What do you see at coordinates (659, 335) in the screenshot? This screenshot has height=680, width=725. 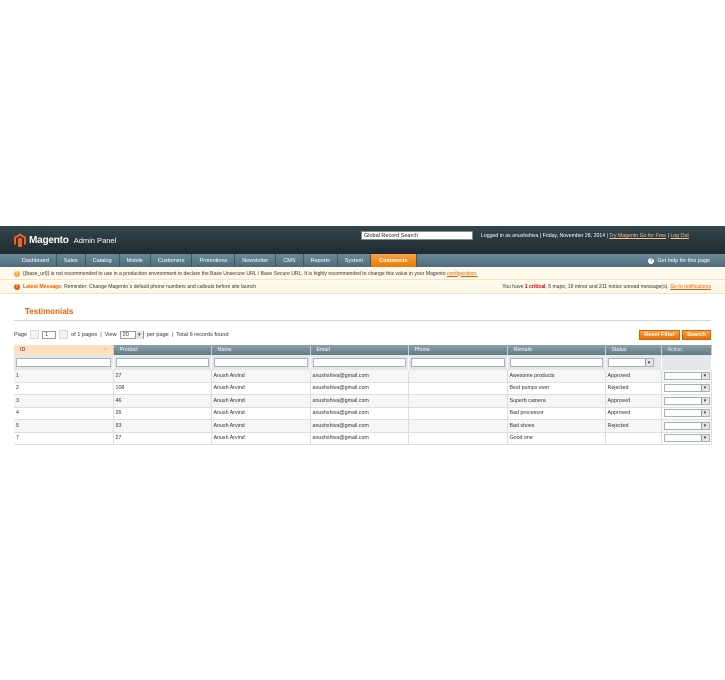 I see `reset-filter-button: Reset Filter` at bounding box center [659, 335].